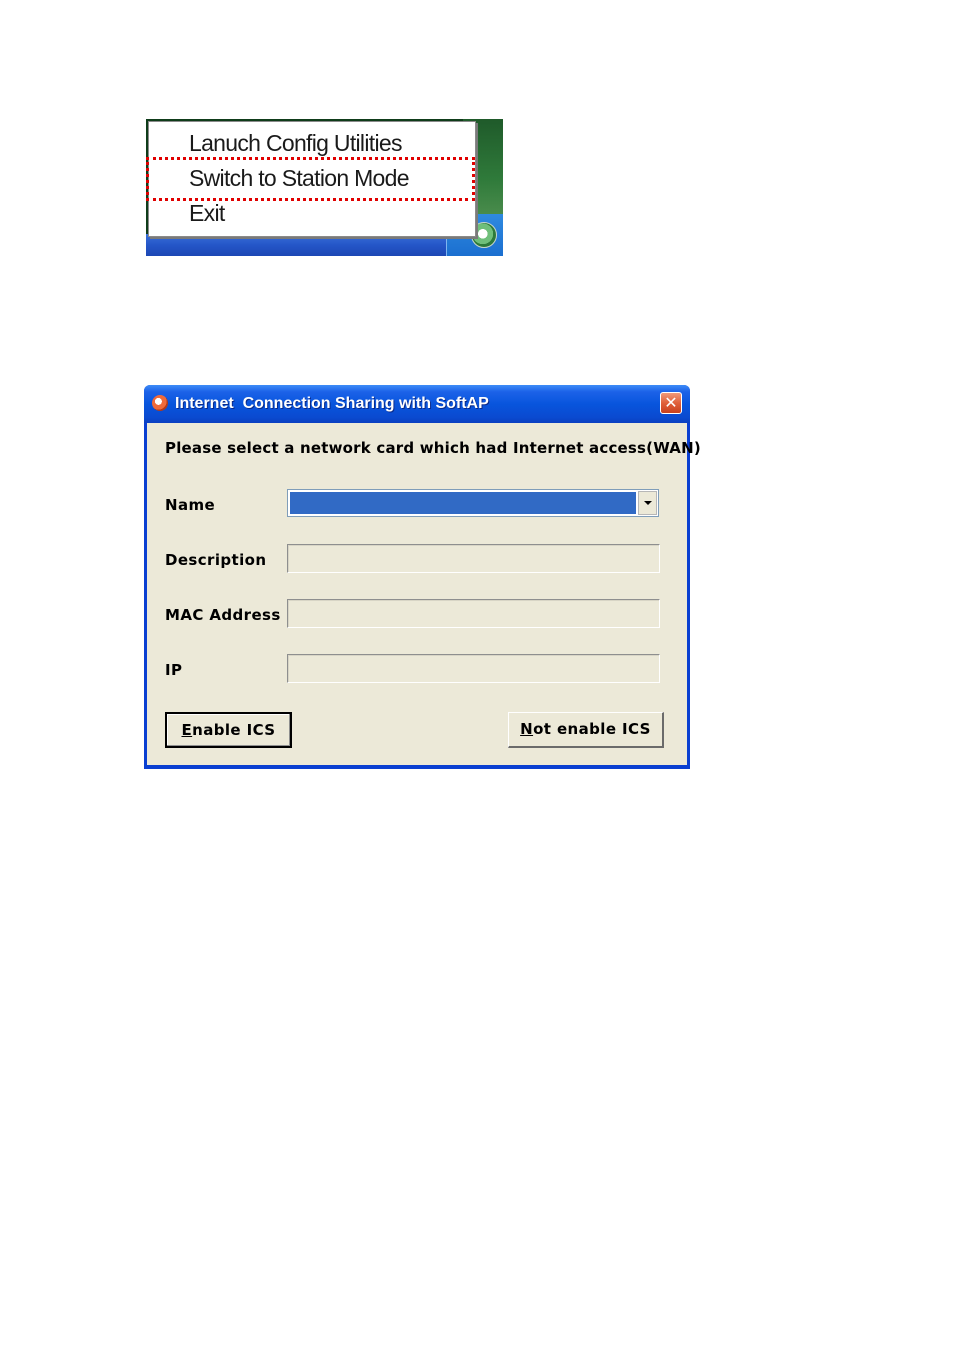  Describe the element at coordinates (473, 668) in the screenshot. I see `ip-field` at that location.